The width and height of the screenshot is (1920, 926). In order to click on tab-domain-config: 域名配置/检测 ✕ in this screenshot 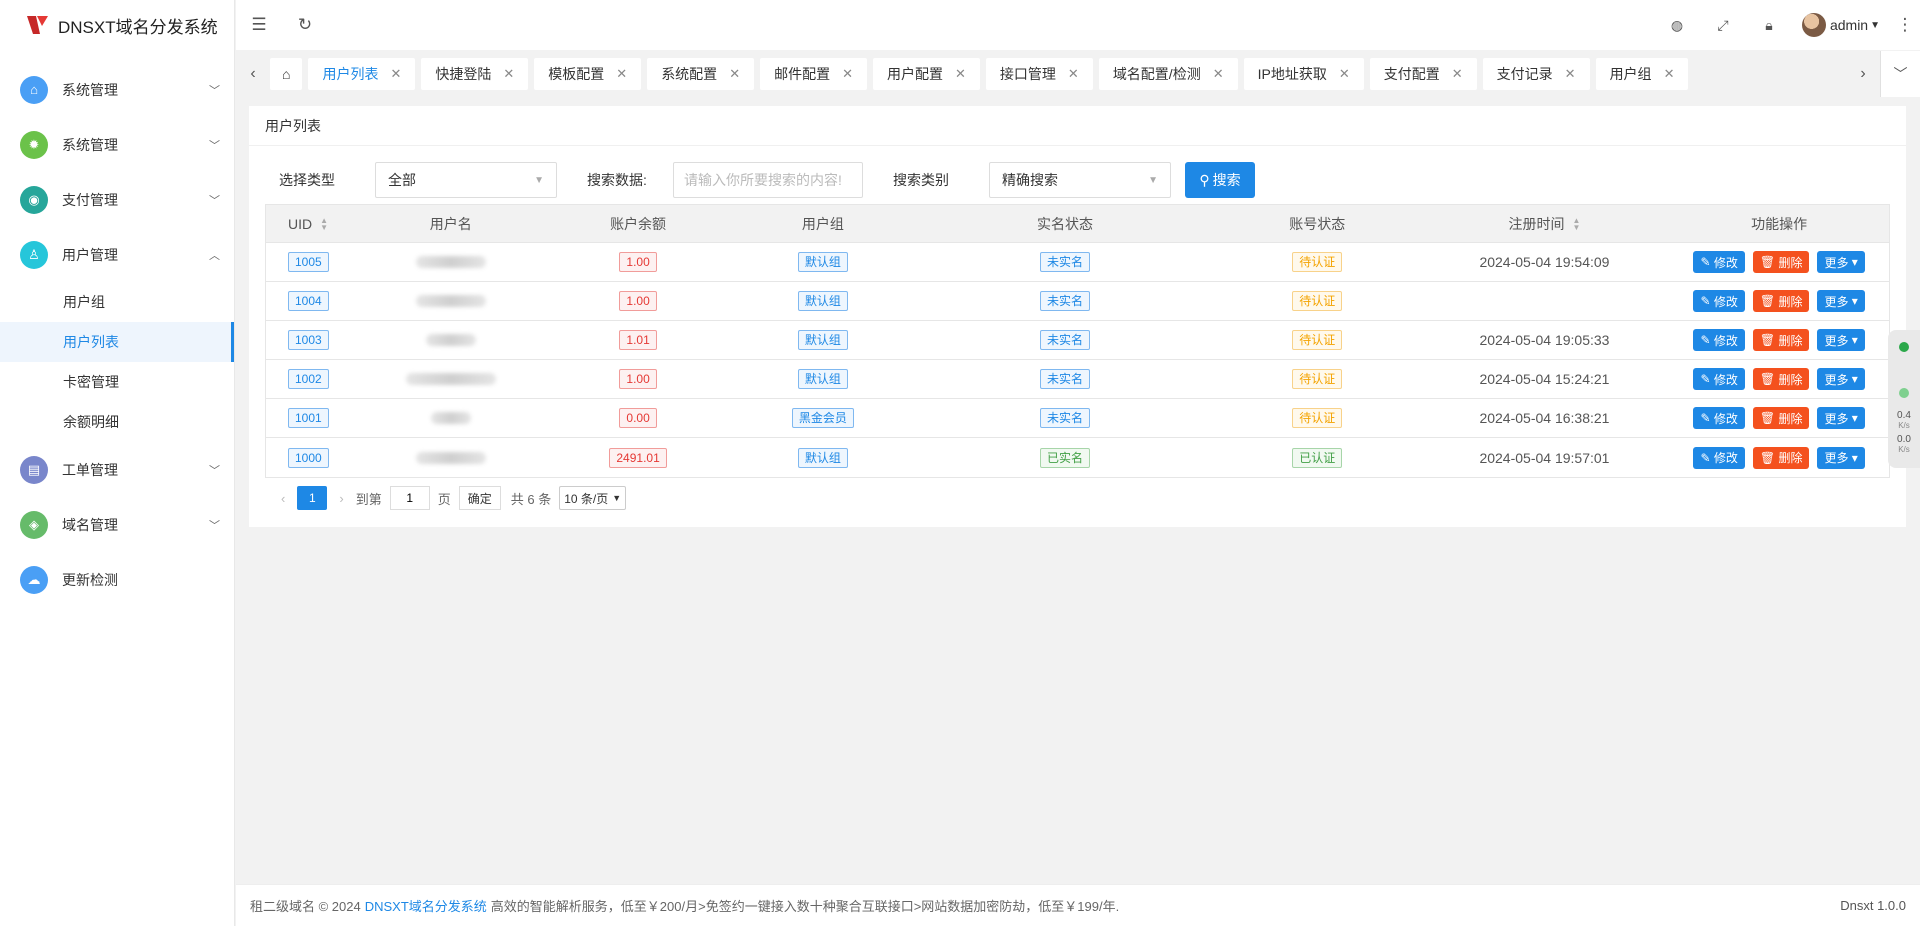, I will do `click(1168, 74)`.